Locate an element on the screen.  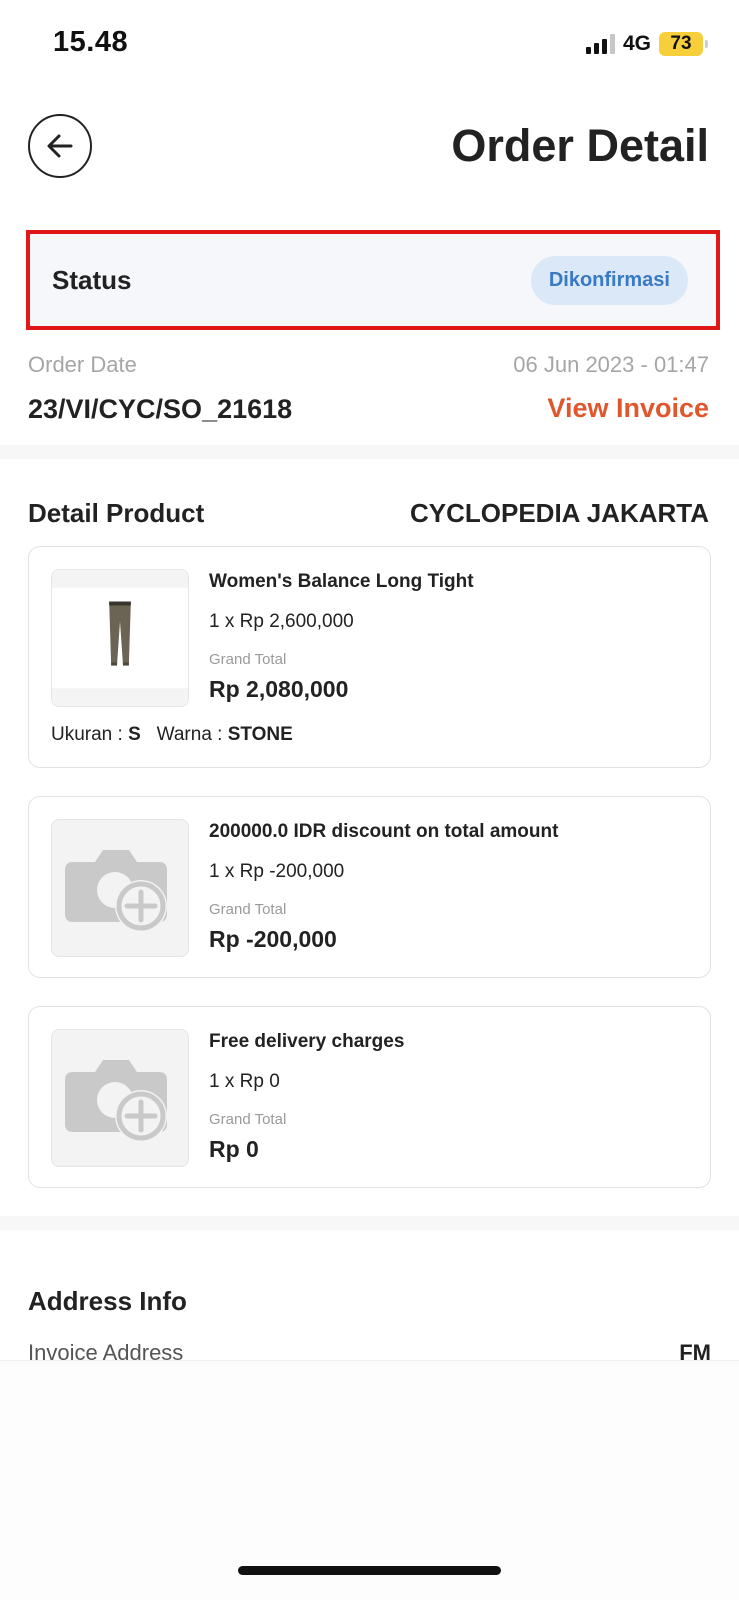
item-variant: Ukuran : S Warna : STONE is located at coordinates (172, 735).